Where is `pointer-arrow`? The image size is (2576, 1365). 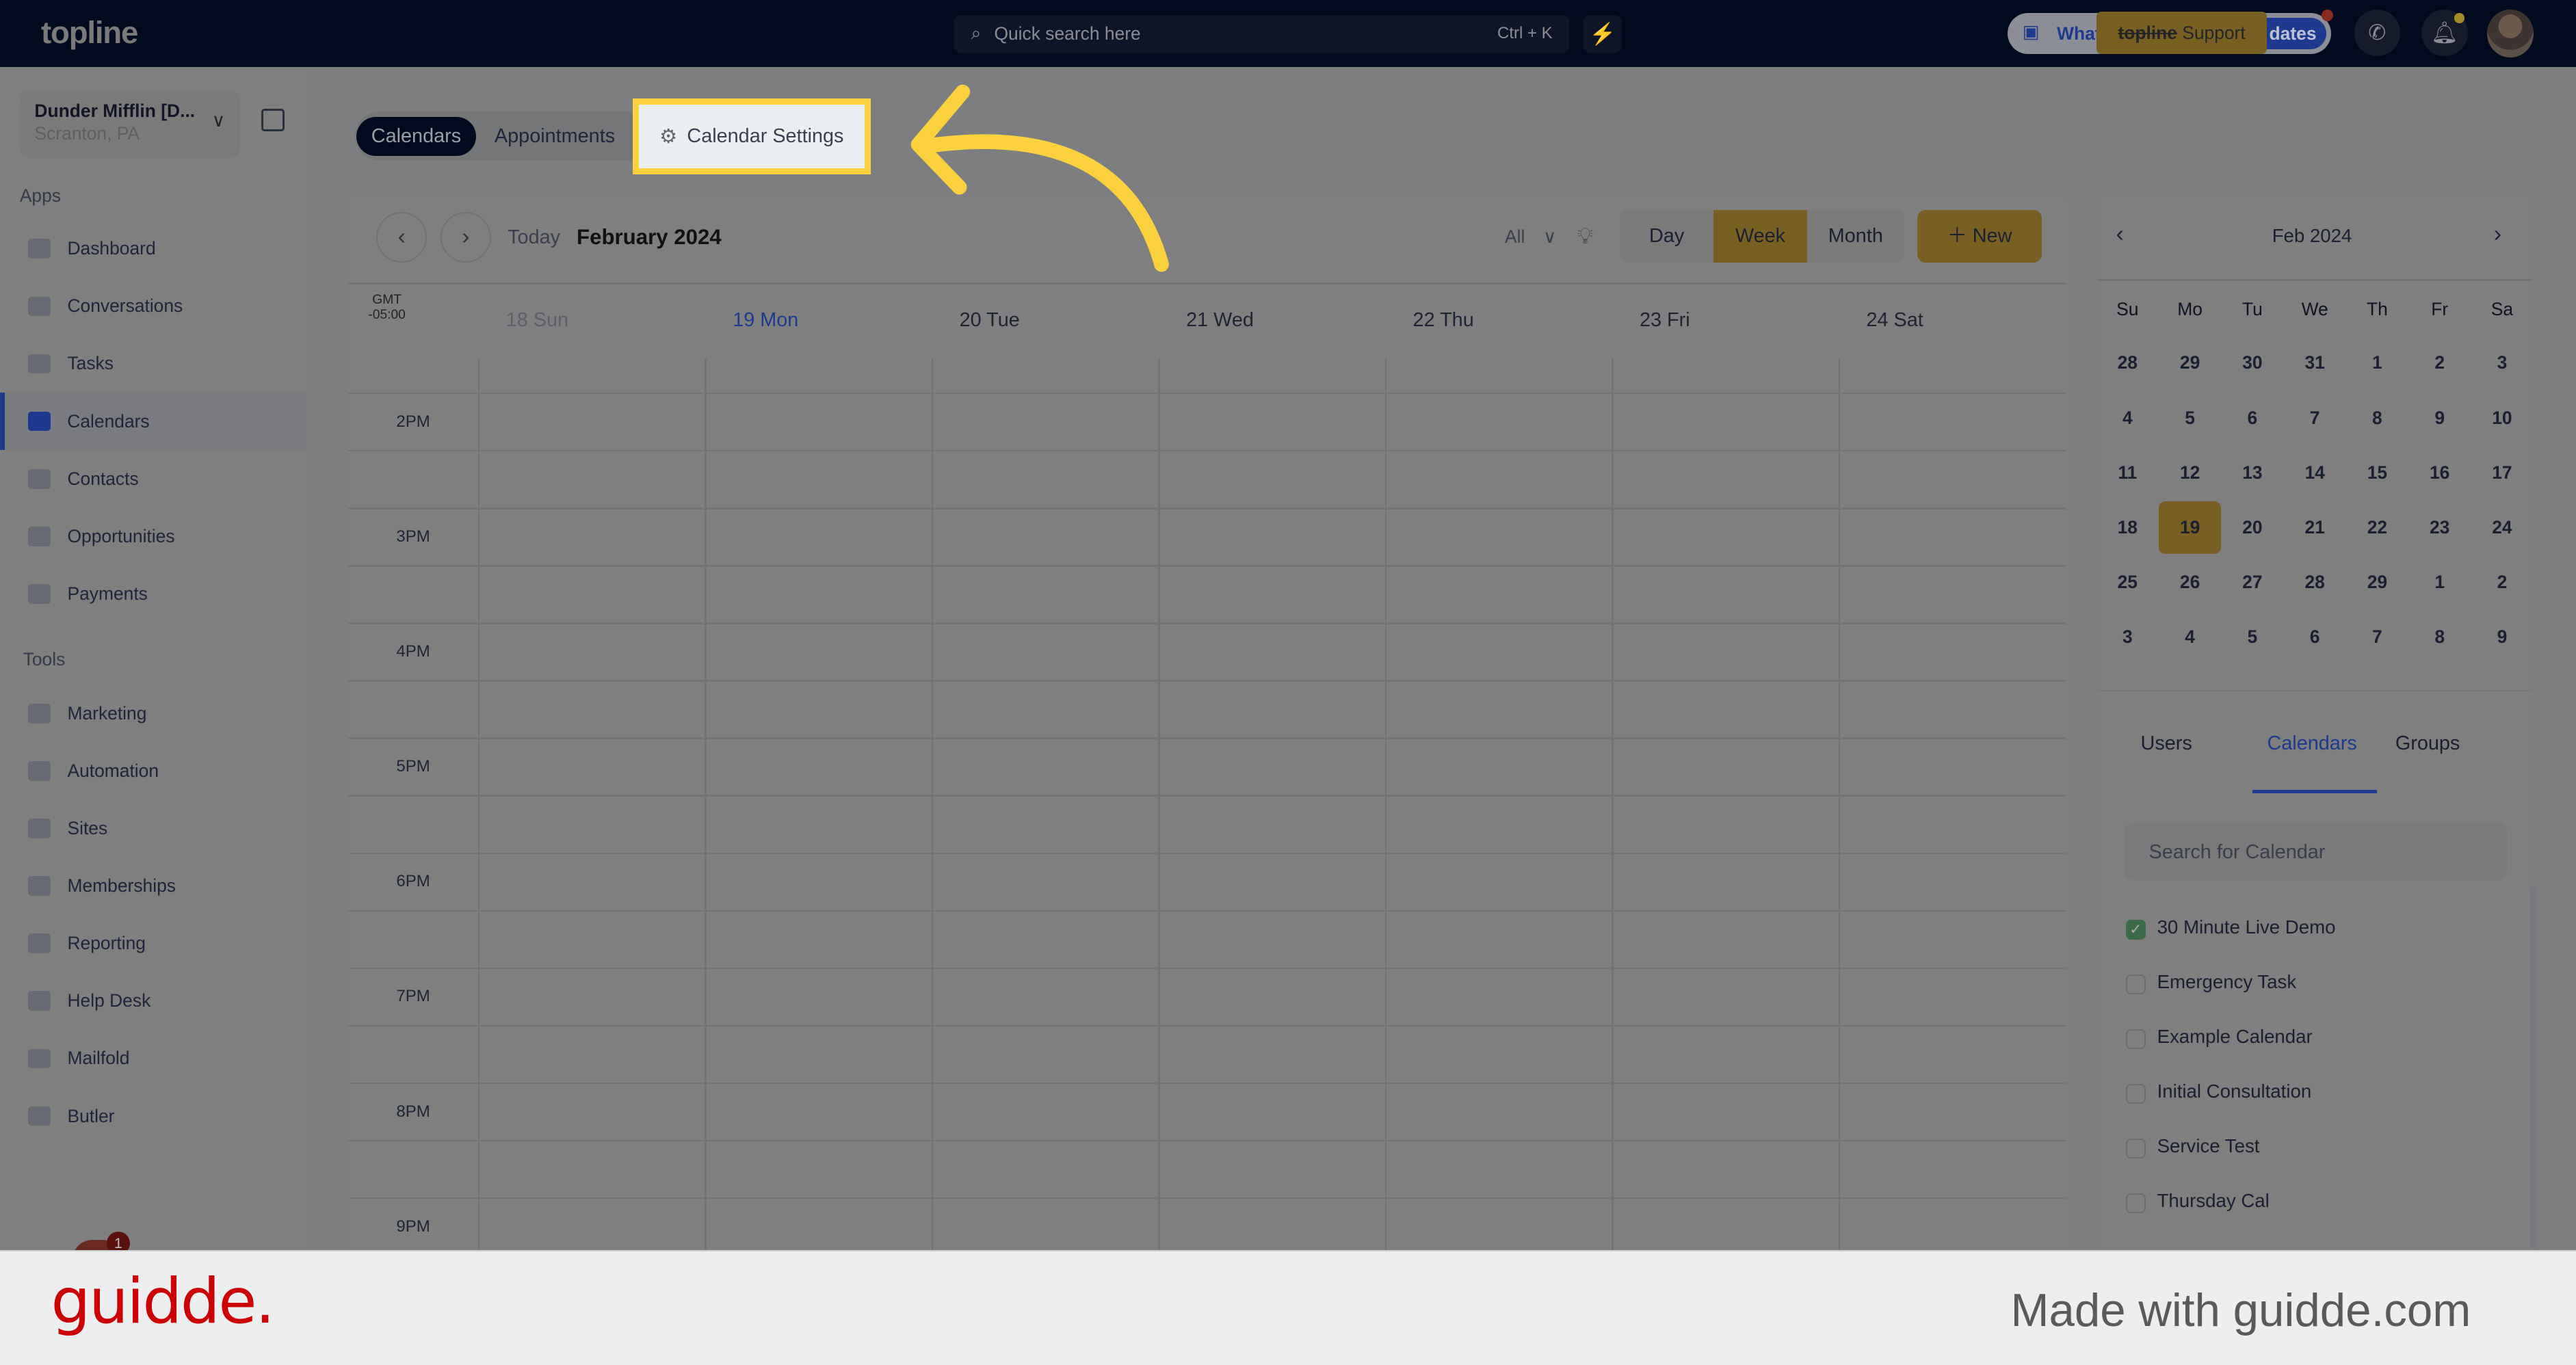 pointer-arrow is located at coordinates (1039, 178).